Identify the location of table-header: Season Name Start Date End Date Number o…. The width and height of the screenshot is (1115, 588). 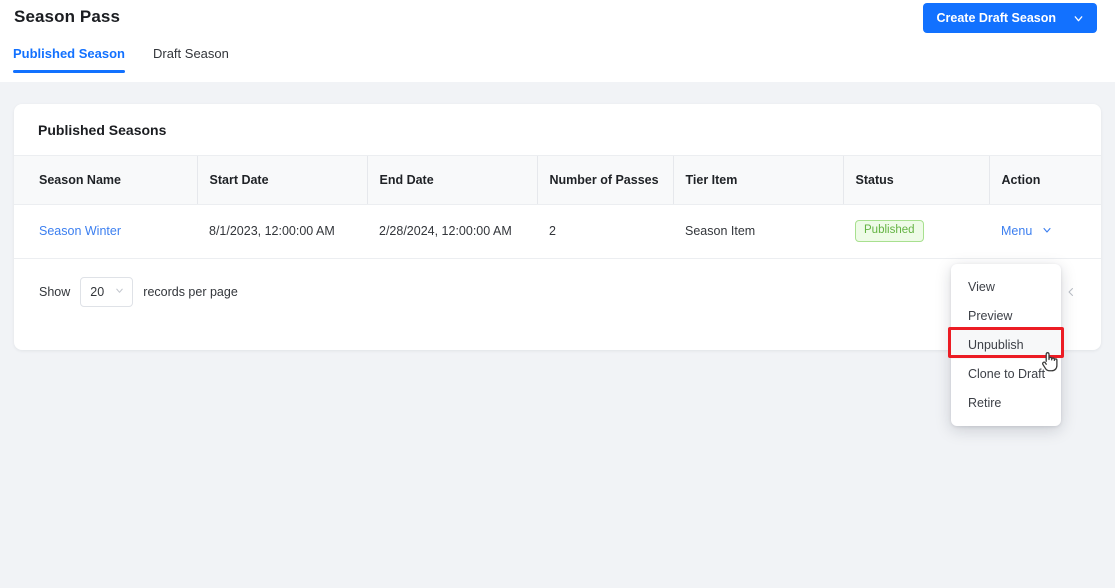
(557, 180).